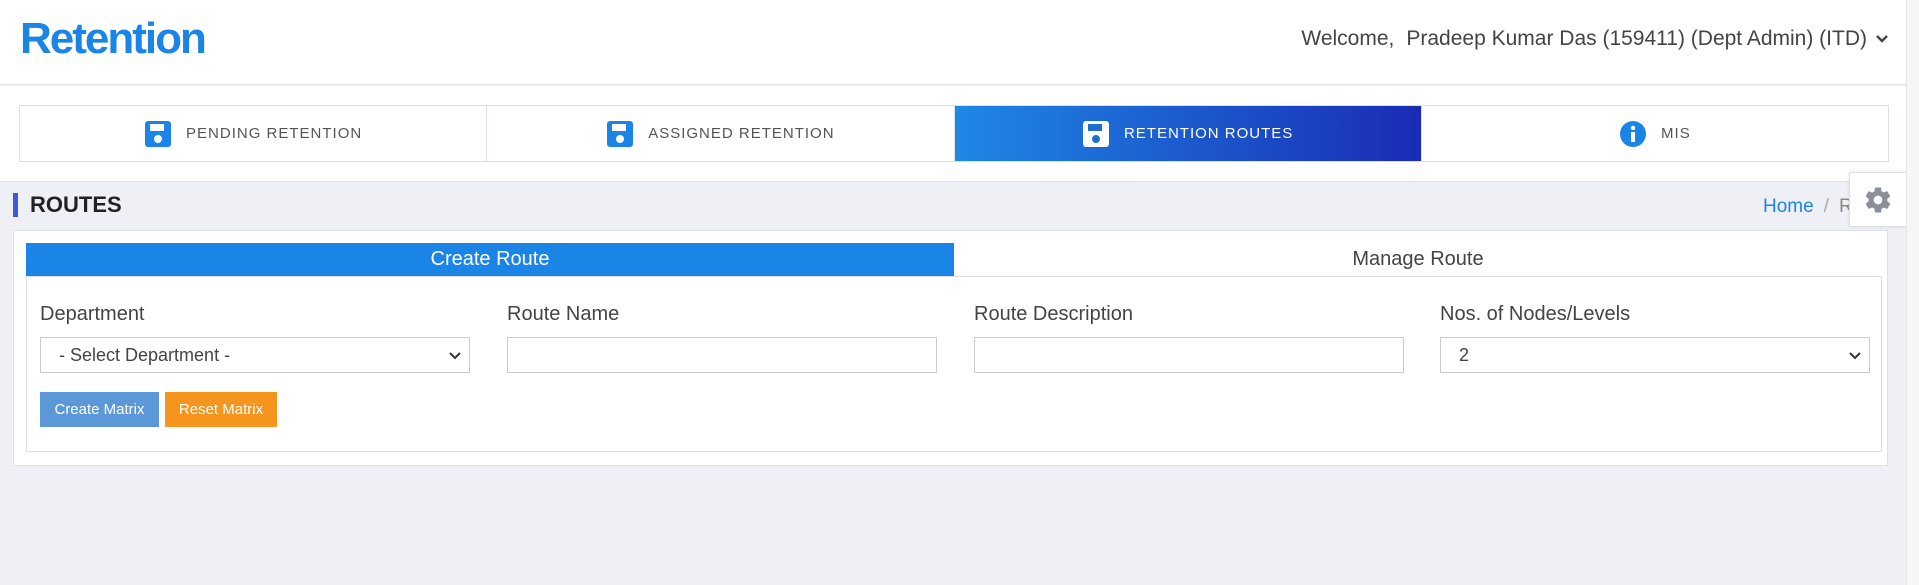  I want to click on info-circle-icon, so click(1633, 133).